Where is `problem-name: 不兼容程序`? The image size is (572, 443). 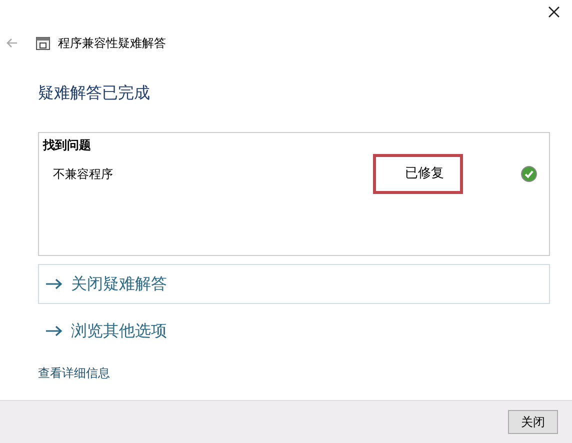 problem-name: 不兼容程序 is located at coordinates (83, 174).